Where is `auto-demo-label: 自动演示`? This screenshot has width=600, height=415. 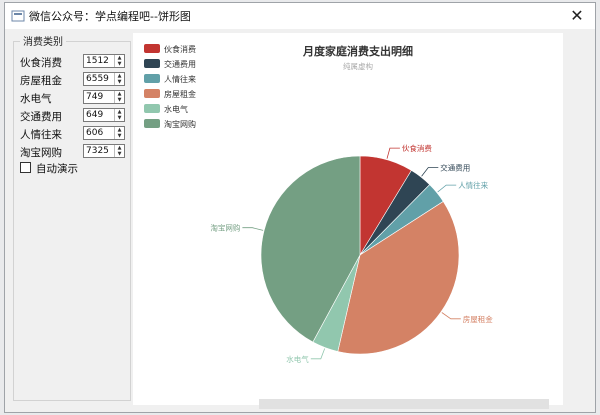 auto-demo-label: 自动演示 is located at coordinates (57, 169).